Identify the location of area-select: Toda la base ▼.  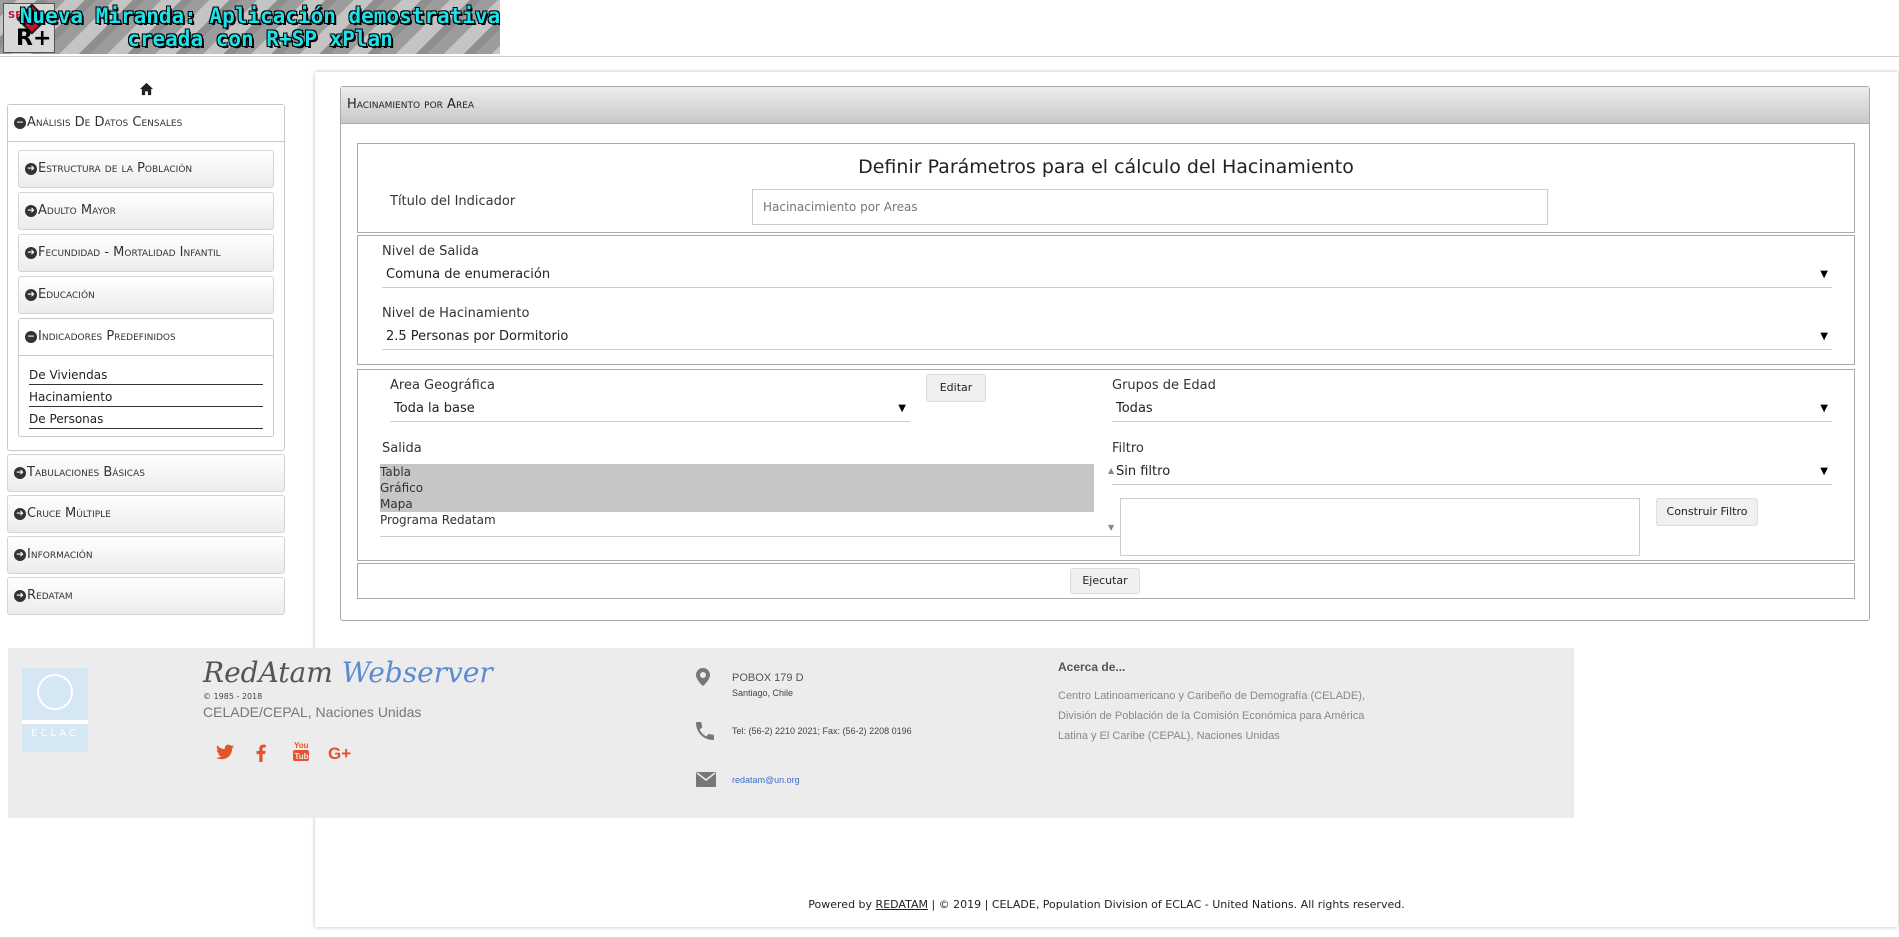
(650, 409).